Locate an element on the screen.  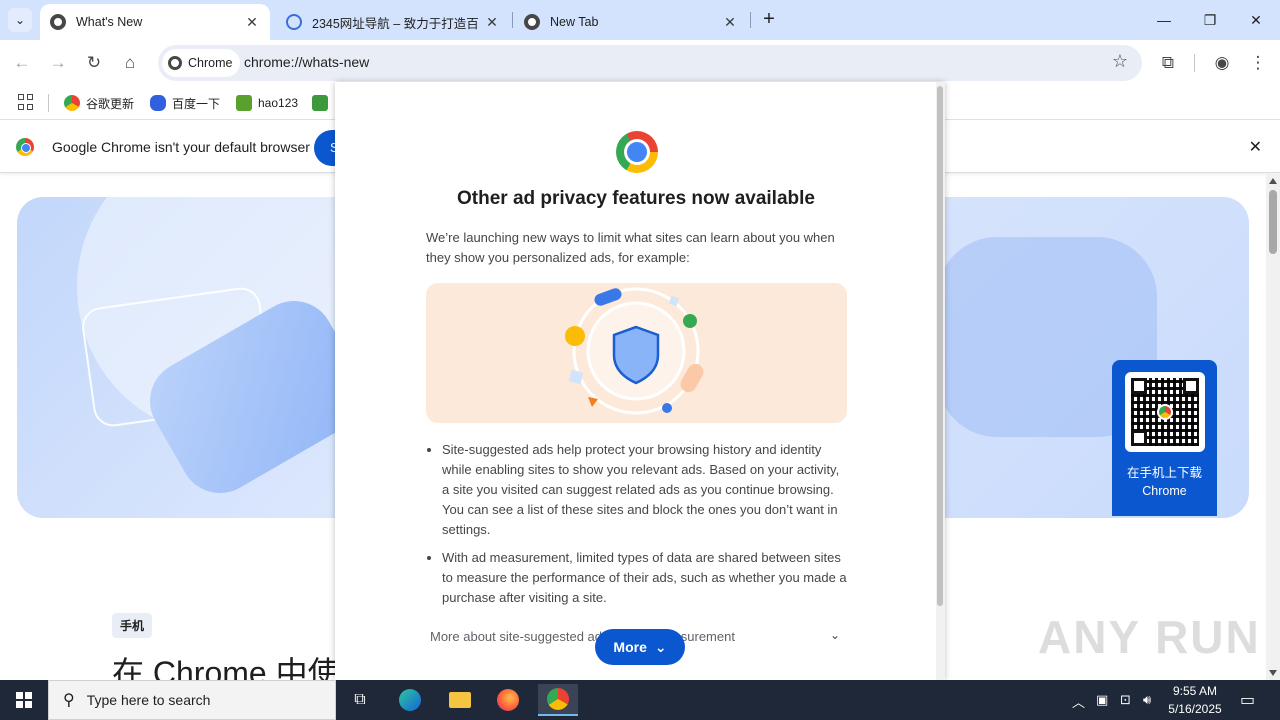
minimize-icon: — is located at coordinates (1164, 20).